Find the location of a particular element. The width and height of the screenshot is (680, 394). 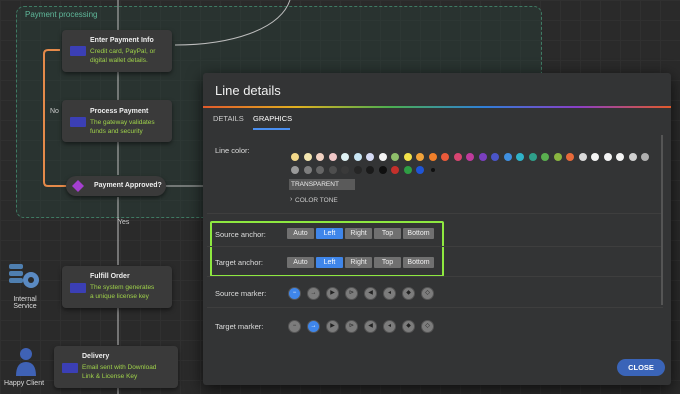

transparent-color-button: TRANSPARENT is located at coordinates (322, 184).